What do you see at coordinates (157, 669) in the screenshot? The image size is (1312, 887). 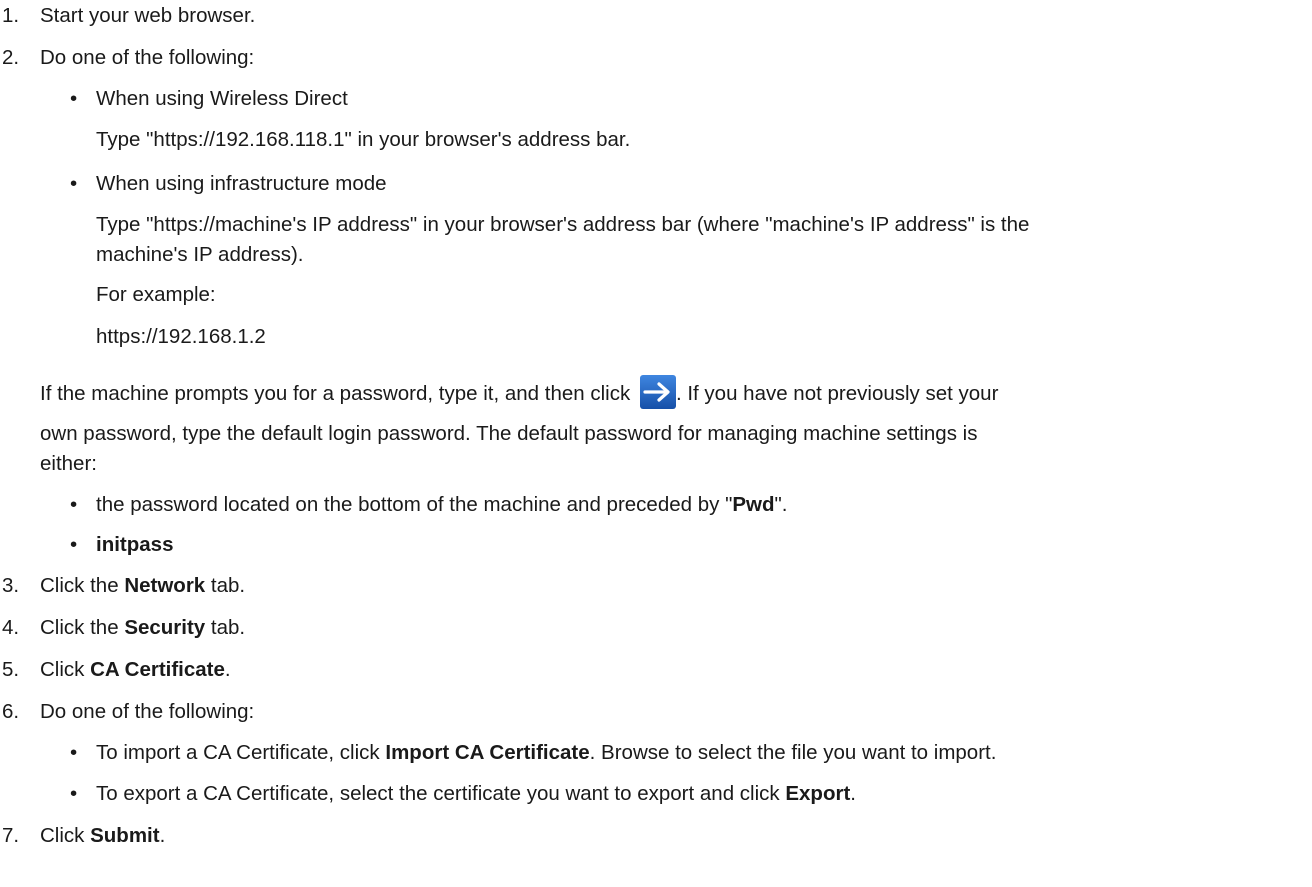 I see `bold-term: CA Certificate` at bounding box center [157, 669].